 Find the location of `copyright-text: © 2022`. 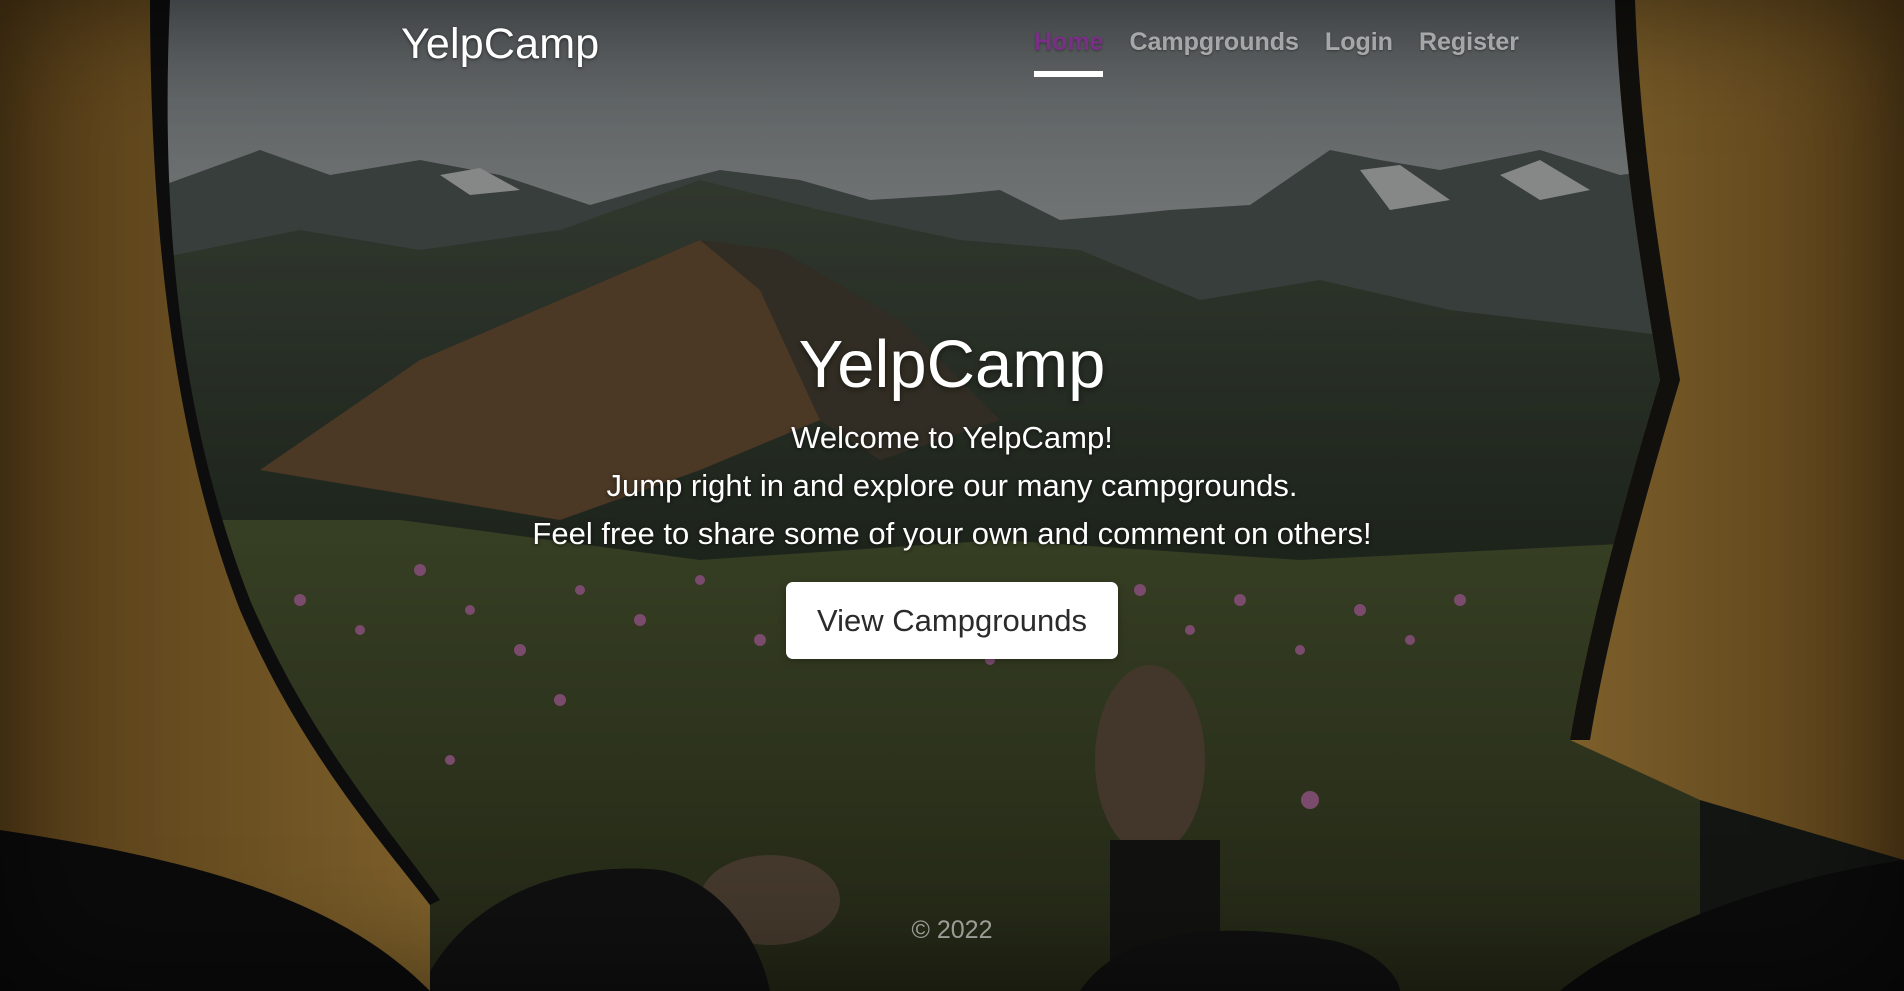

copyright-text: © 2022 is located at coordinates (952, 930).